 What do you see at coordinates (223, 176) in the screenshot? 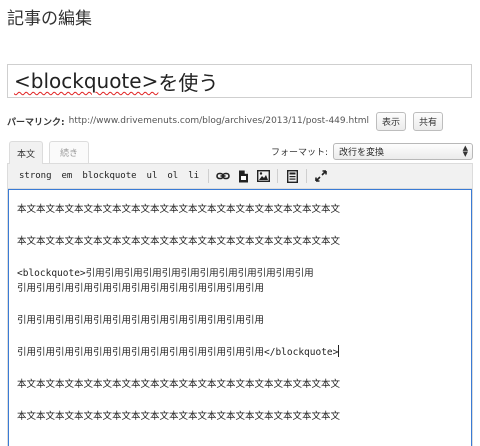
I see `link-icon` at bounding box center [223, 176].